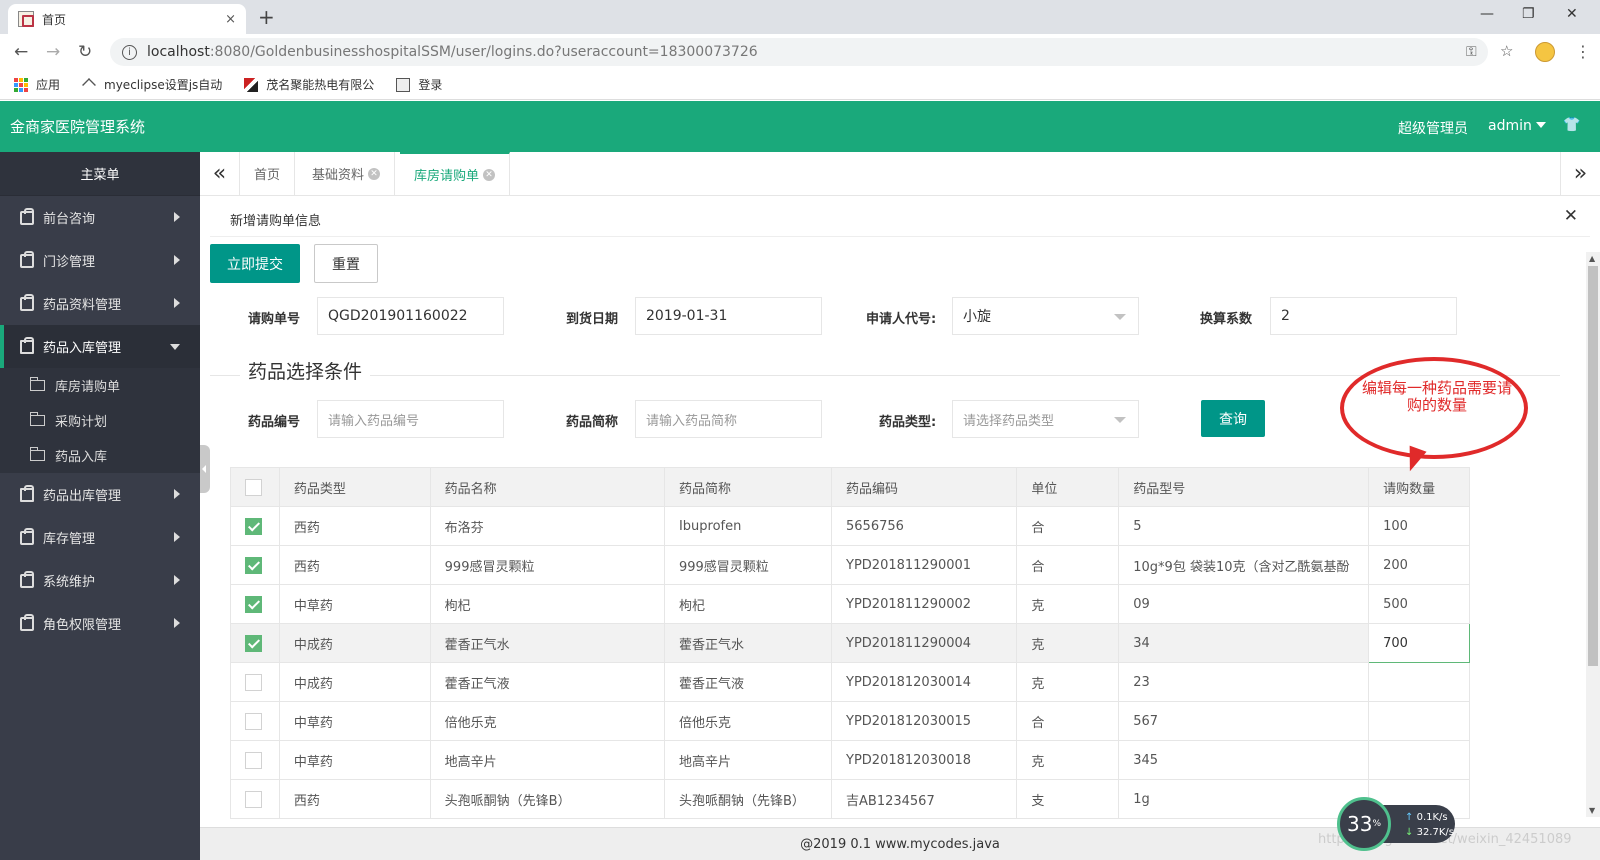 The height and width of the screenshot is (860, 1600). What do you see at coordinates (1045, 419) in the screenshot?
I see `drug-type-select: 请选择药品类型` at bounding box center [1045, 419].